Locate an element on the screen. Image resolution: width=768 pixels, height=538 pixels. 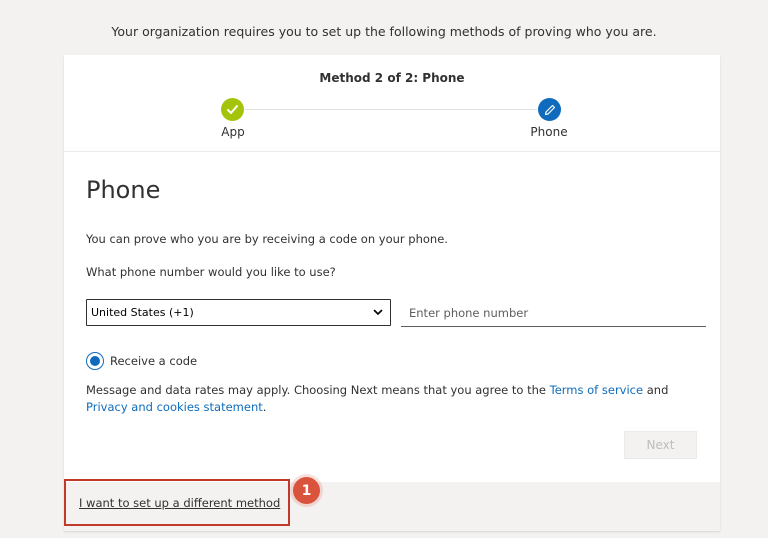
progress-connector is located at coordinates (391, 109).